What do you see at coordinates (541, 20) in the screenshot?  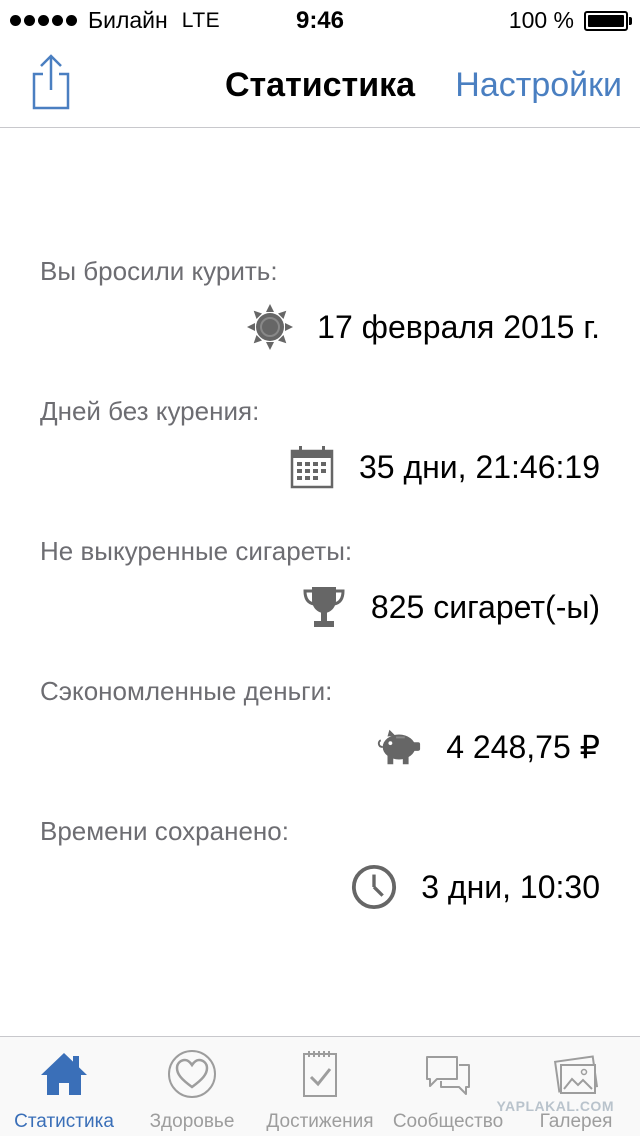 I see `battery-percent: 100 %` at bounding box center [541, 20].